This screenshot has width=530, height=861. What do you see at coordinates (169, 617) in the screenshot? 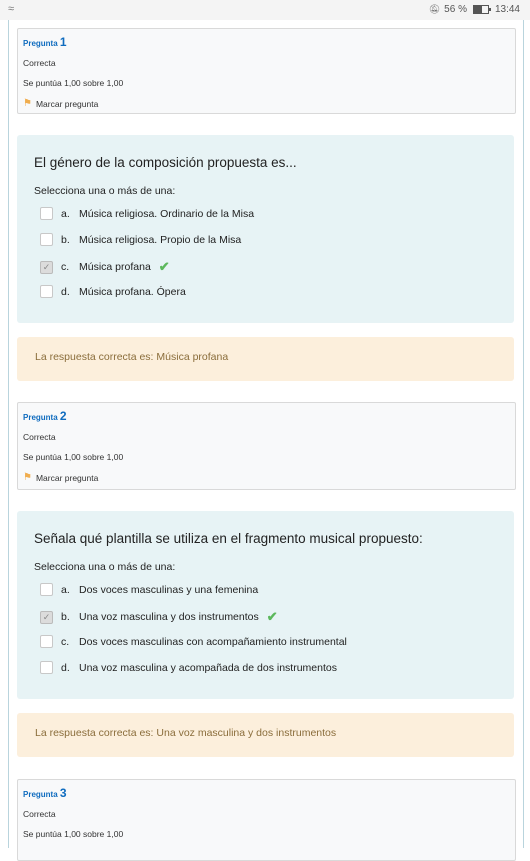
I see `option-text: Una voz masculina y dos instrumentos` at bounding box center [169, 617].